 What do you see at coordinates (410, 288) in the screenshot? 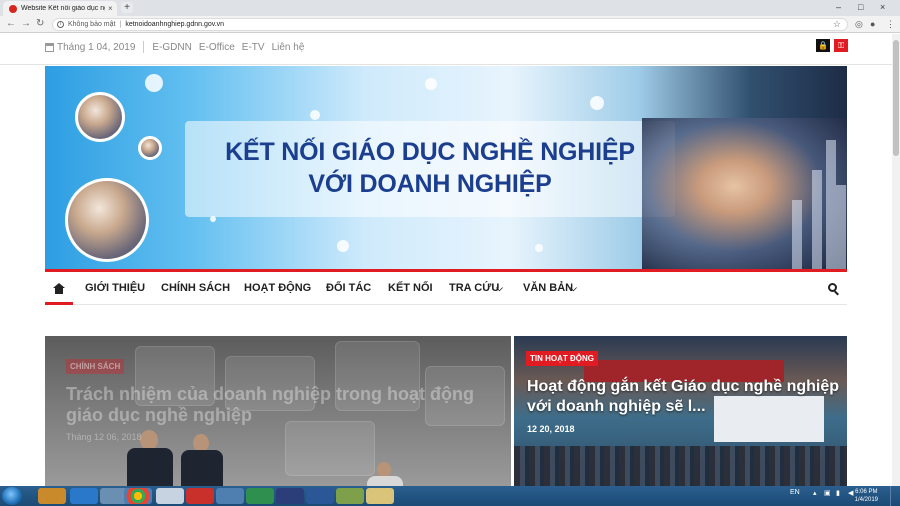
I see `nav-item-ket-noi: KẾT NỐI` at bounding box center [410, 288].